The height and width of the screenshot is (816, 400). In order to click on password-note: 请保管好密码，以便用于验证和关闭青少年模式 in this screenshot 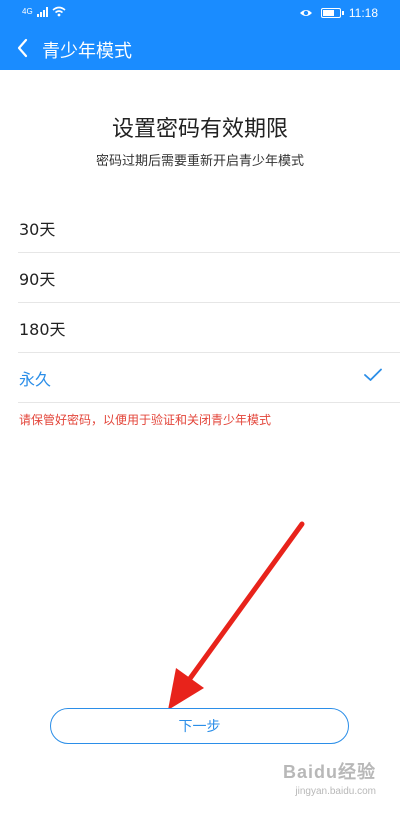, I will do `click(145, 420)`.